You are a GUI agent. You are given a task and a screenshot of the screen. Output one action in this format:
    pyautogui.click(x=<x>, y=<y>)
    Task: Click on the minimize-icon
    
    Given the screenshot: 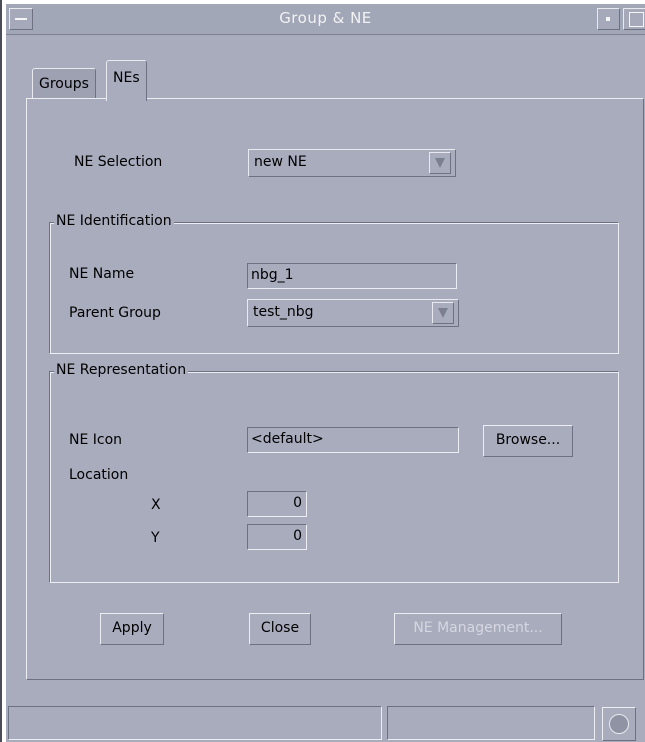 What is the action you would take?
    pyautogui.click(x=608, y=19)
    